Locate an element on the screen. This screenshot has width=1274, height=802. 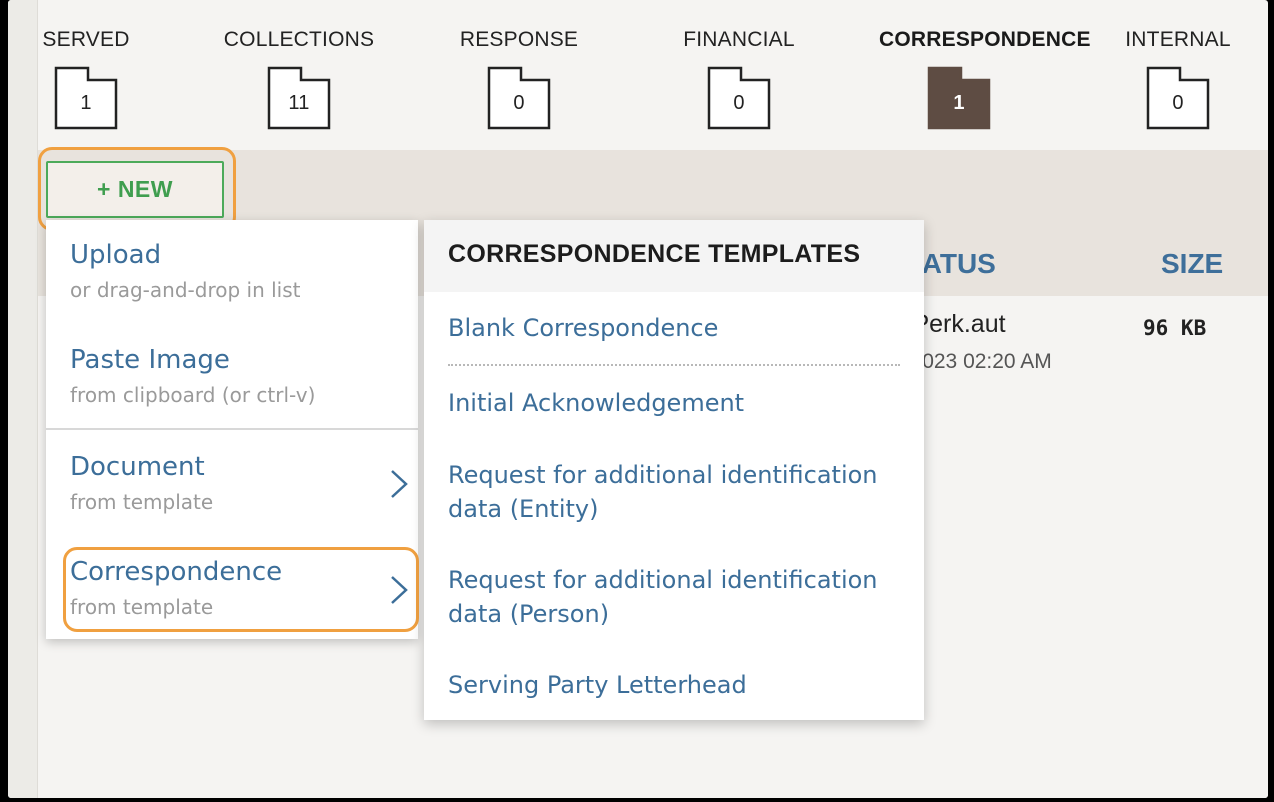
menu-item-subtitle: from clipboard (or ctrl-v) is located at coordinates (193, 395).